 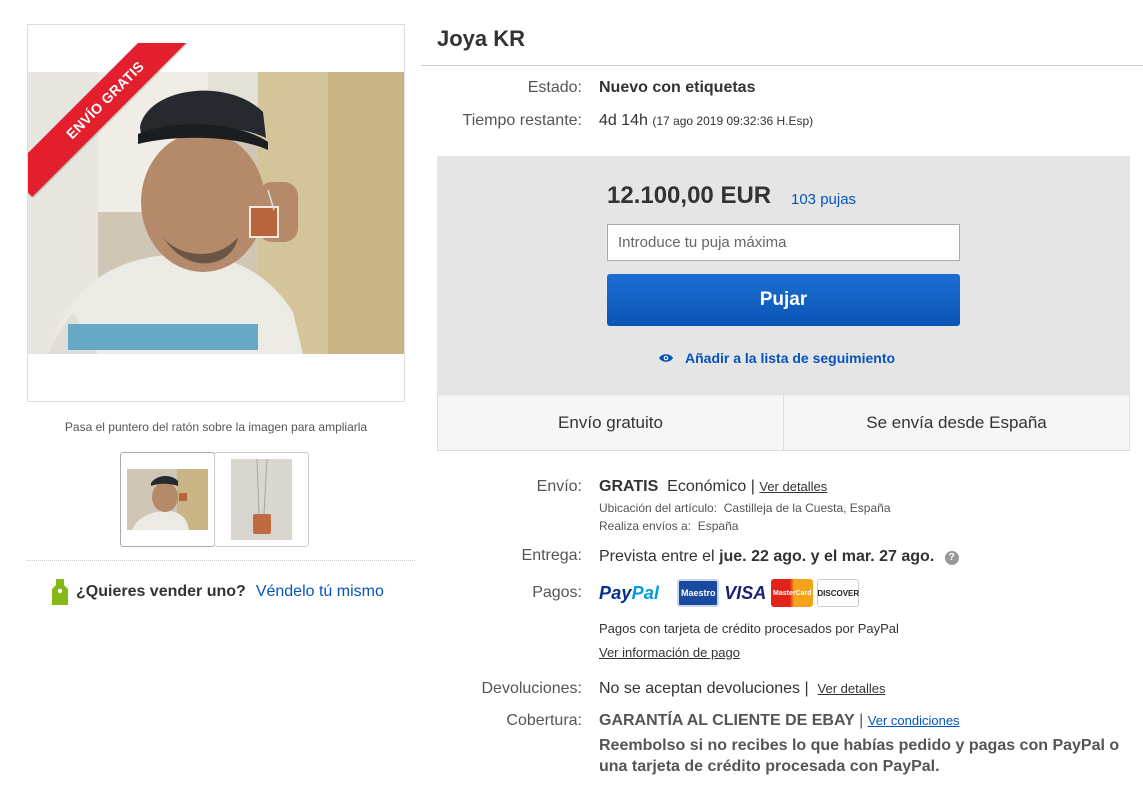 I want to click on thumbnail-1-image, so click(x=167, y=499).